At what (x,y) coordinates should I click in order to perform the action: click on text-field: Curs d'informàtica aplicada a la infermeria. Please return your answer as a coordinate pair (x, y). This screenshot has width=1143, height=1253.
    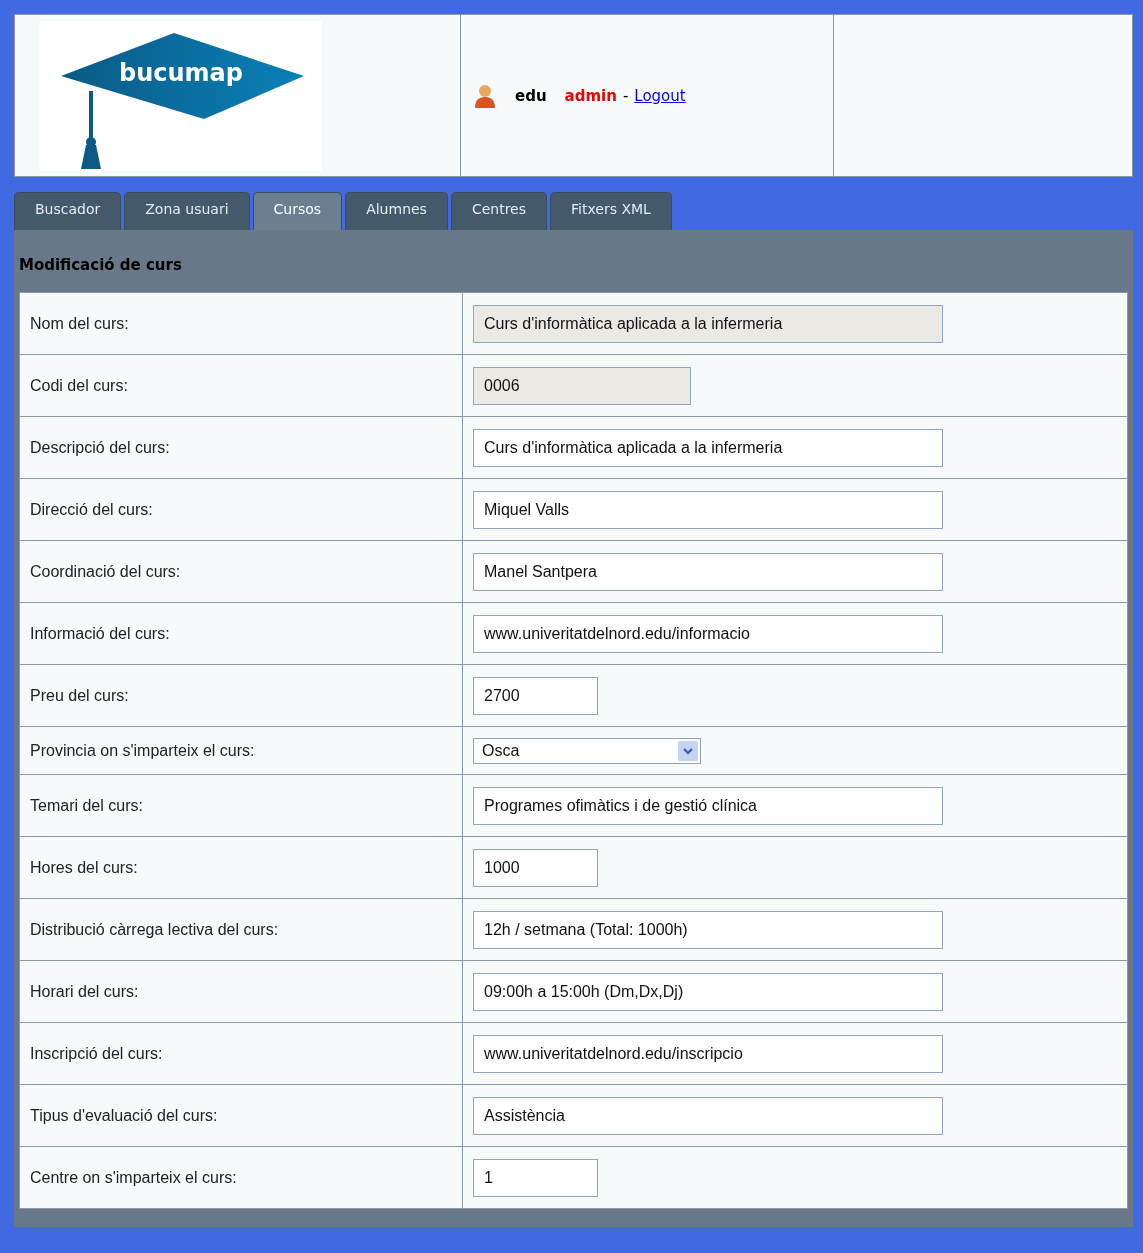
    Looking at the image, I should click on (708, 447).